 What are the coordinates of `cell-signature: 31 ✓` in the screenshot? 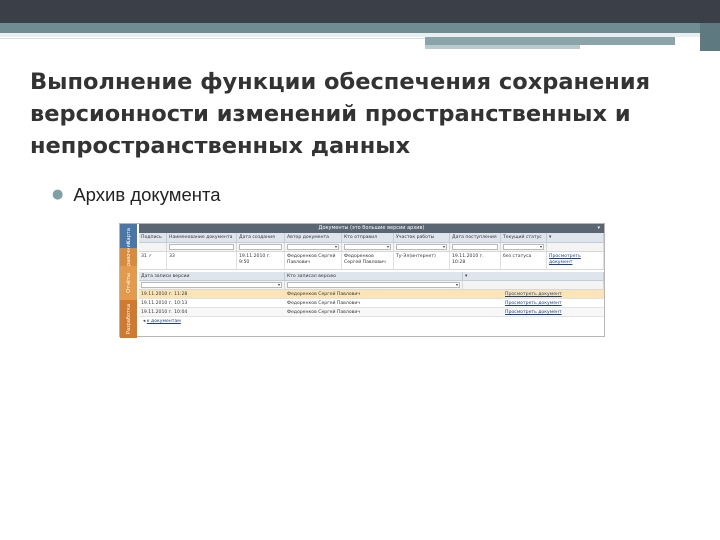 It's located at (153, 260).